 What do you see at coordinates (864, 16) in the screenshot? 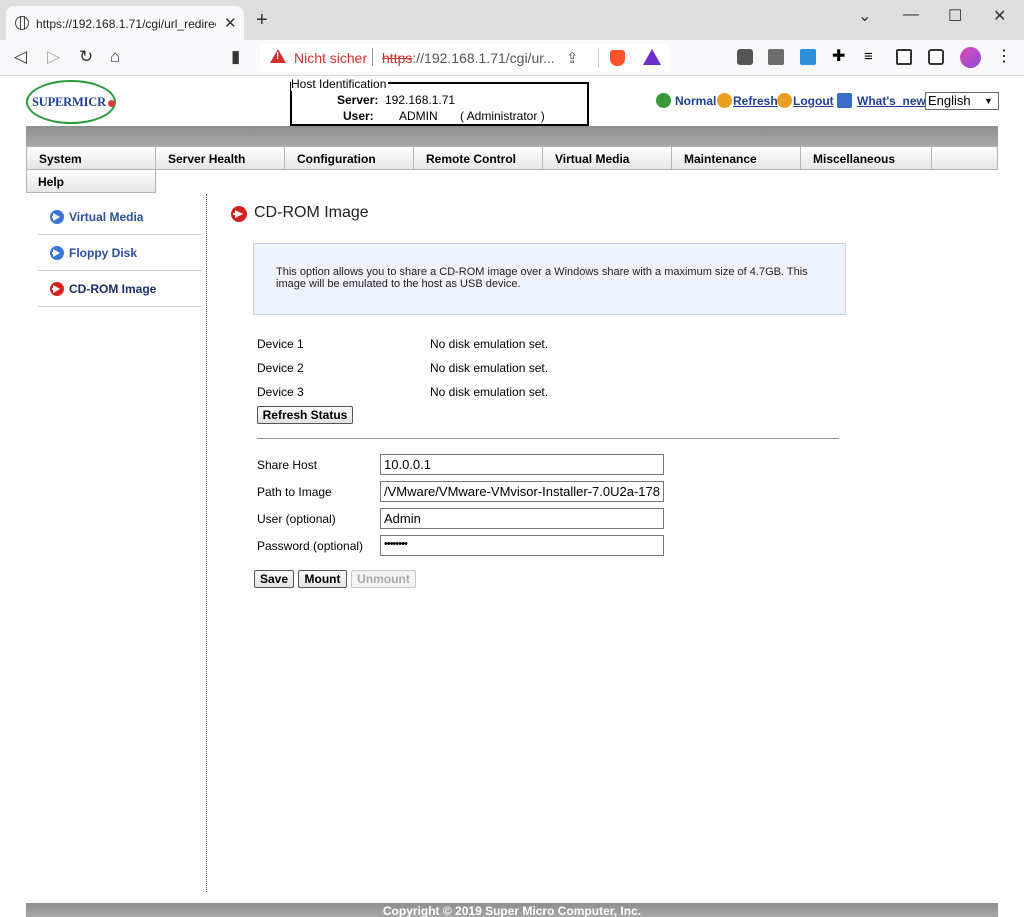
I see `tab-list-icon: ⌄` at bounding box center [864, 16].